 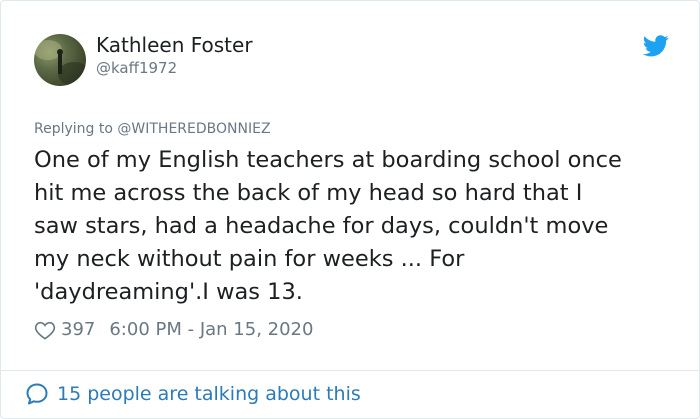 I want to click on tweet-line: 'daydreaming'.I was 13., so click(x=168, y=292).